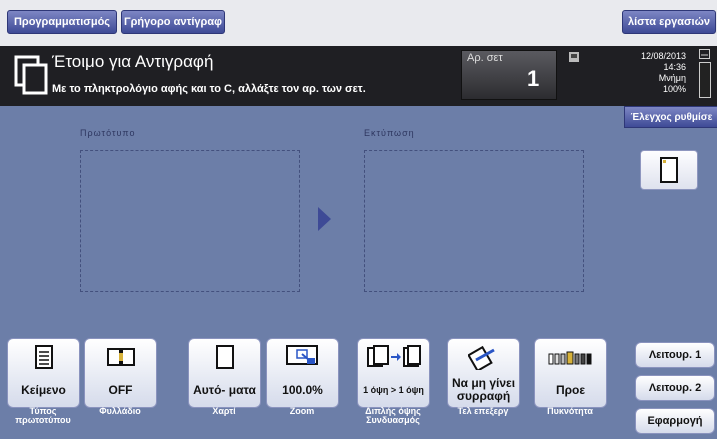  What do you see at coordinates (302, 389) in the screenshot?
I see `zoom-value: 100.0%` at bounding box center [302, 389].